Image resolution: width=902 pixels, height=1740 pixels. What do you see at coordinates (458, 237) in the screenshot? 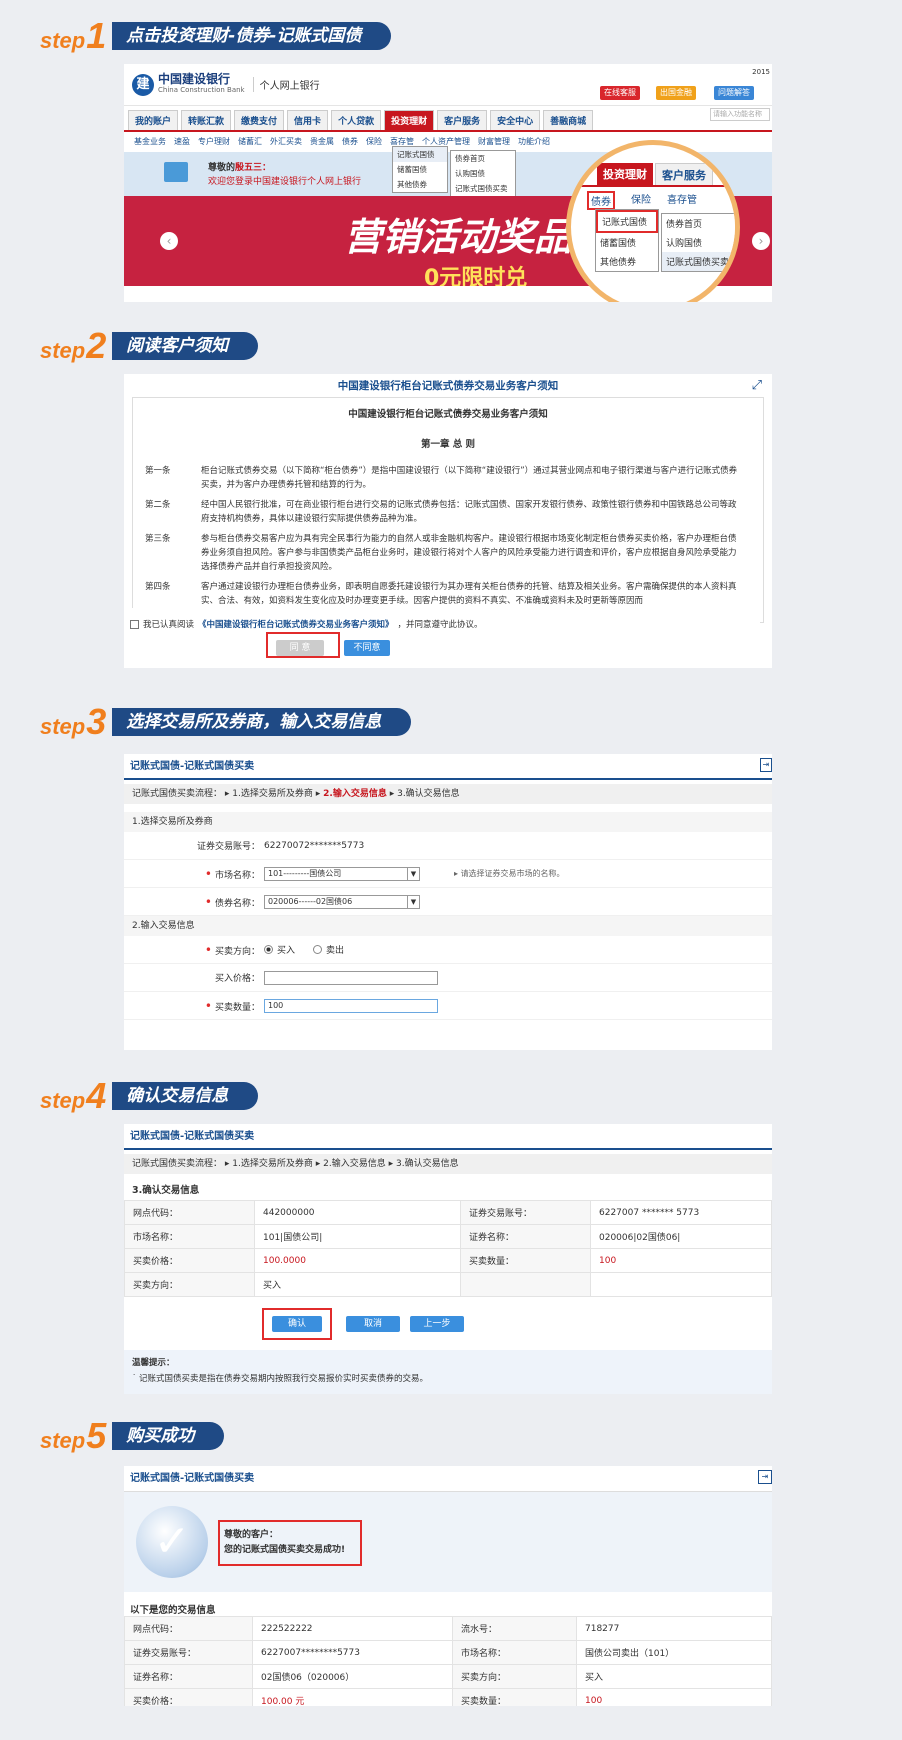
I see `banner-text: 营销活动奖品` at bounding box center [458, 237].